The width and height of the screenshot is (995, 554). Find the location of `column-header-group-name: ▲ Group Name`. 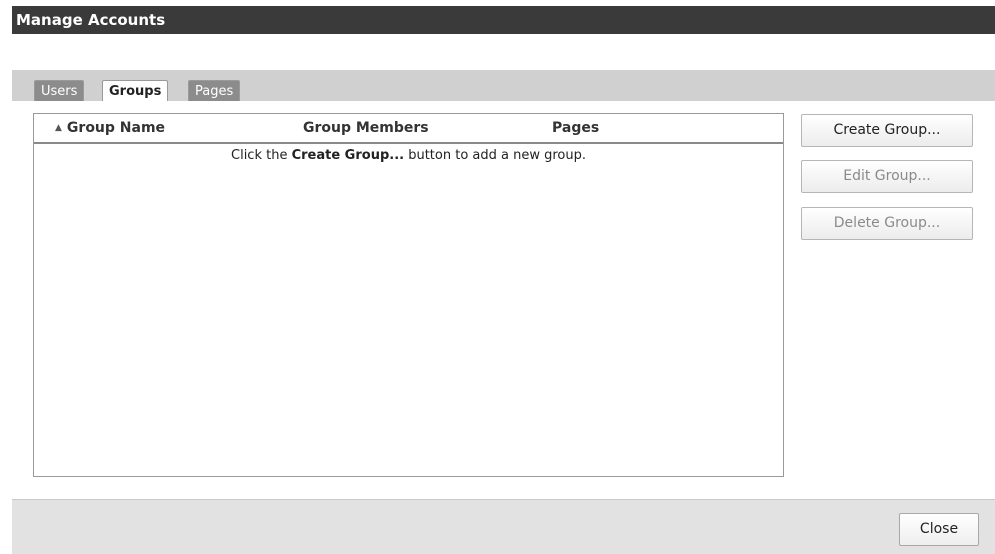

column-header-group-name: ▲ Group Name is located at coordinates (110, 128).